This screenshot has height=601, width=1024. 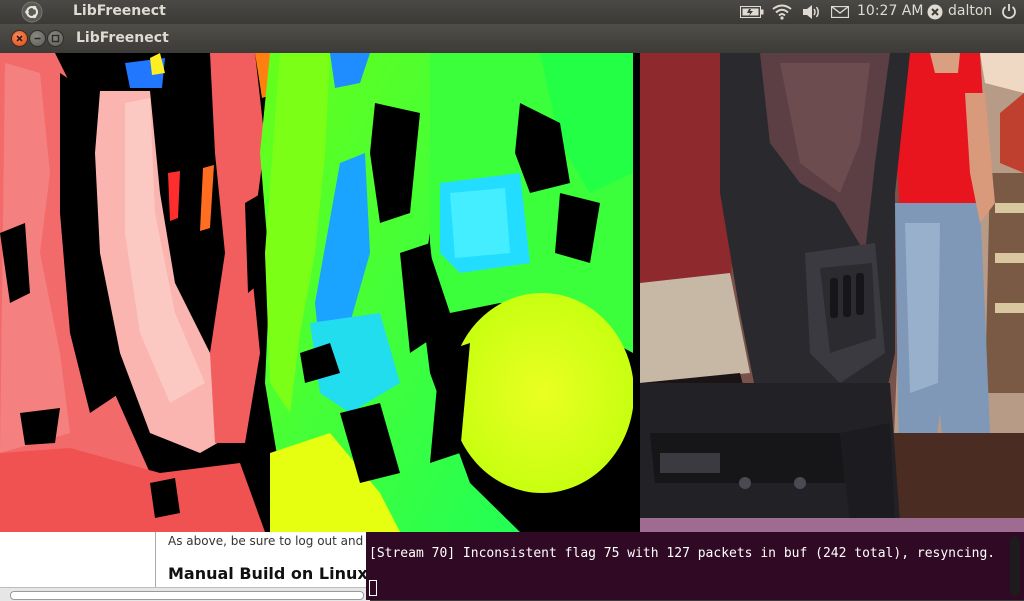 What do you see at coordinates (636, 292) in the screenshot?
I see `view-separator` at bounding box center [636, 292].